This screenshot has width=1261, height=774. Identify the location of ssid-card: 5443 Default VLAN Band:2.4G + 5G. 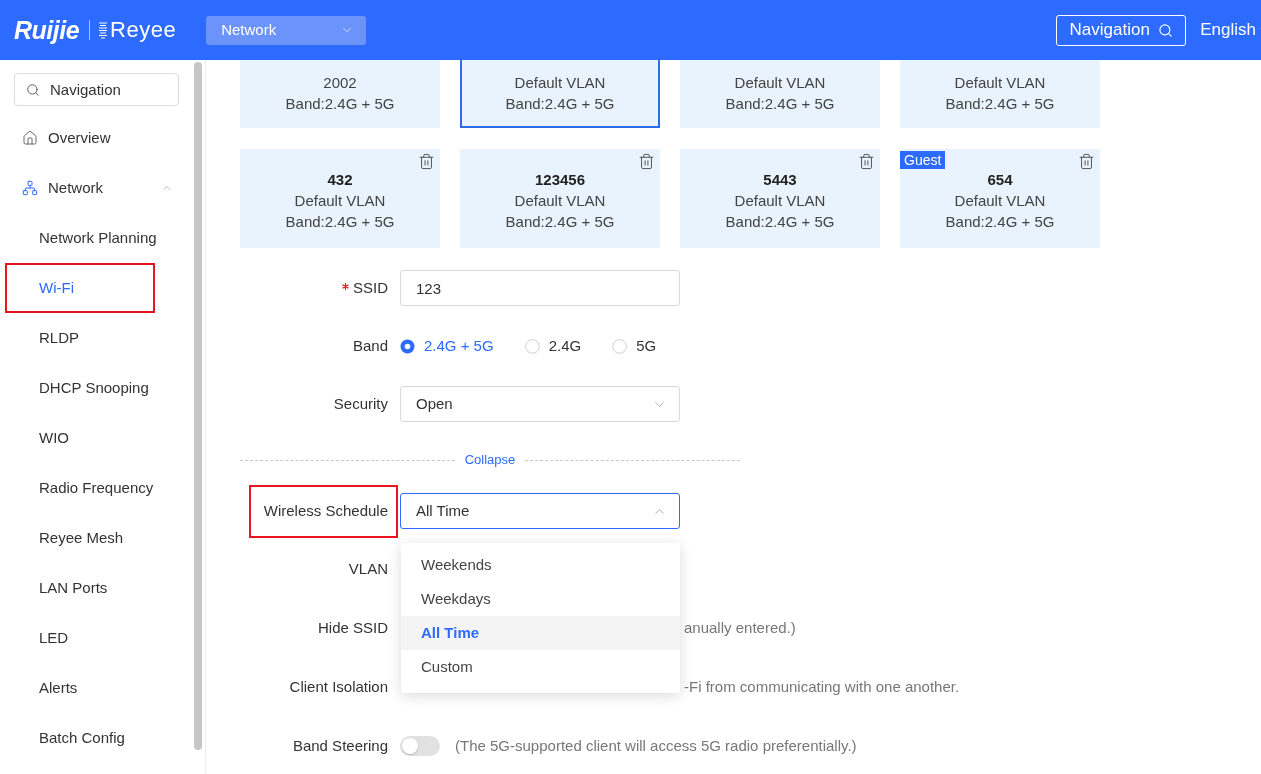
(780, 198).